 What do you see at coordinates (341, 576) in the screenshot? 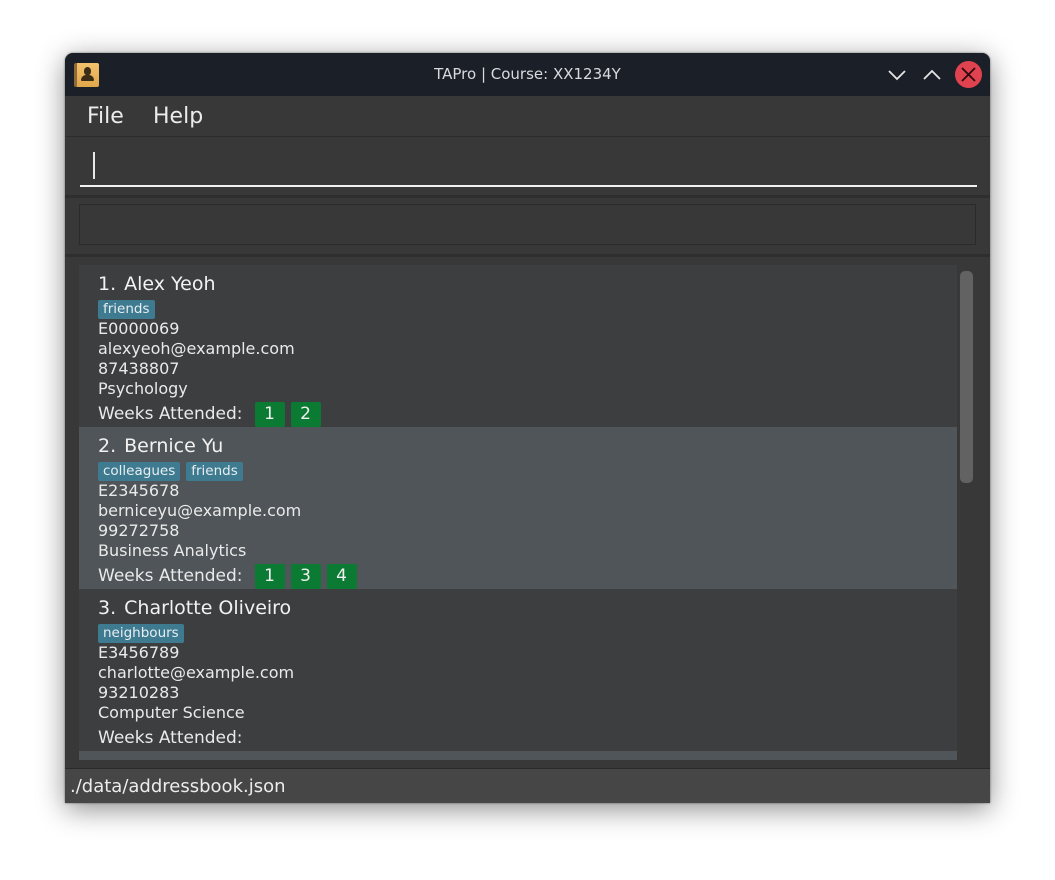
I see `week-badge: 4` at bounding box center [341, 576].